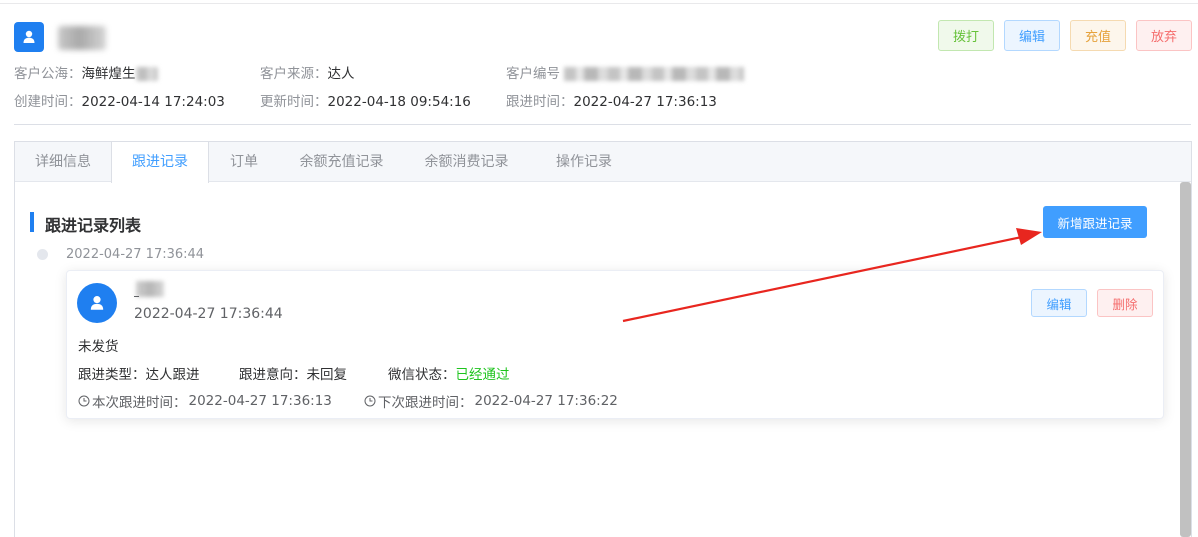 The height and width of the screenshot is (537, 1198). I want to click on updated-time: 更新时间：2022-04-18 09:54:16, so click(365, 102).